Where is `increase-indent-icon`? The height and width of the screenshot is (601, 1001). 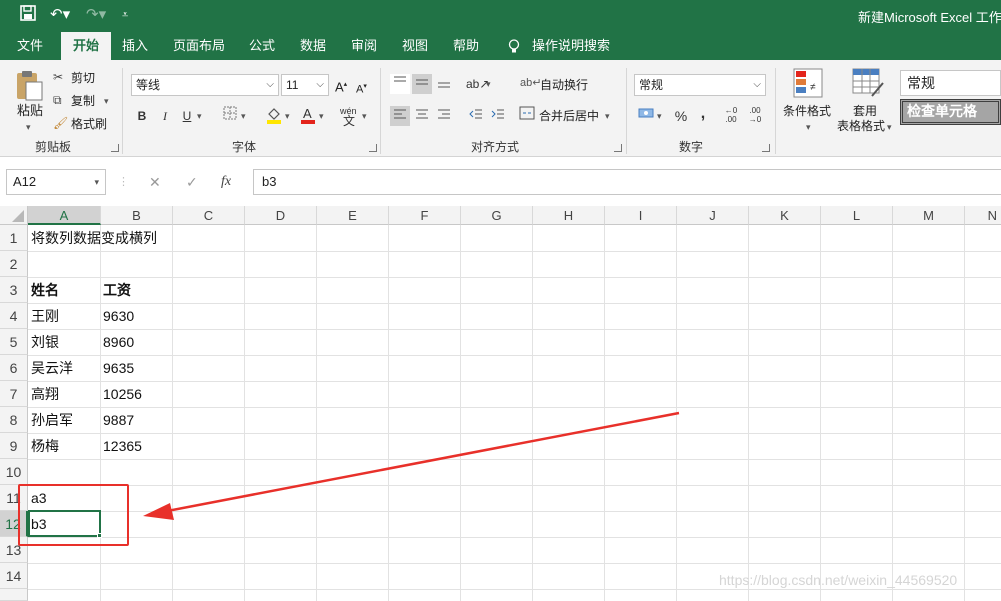 increase-indent-icon is located at coordinates (498, 116).